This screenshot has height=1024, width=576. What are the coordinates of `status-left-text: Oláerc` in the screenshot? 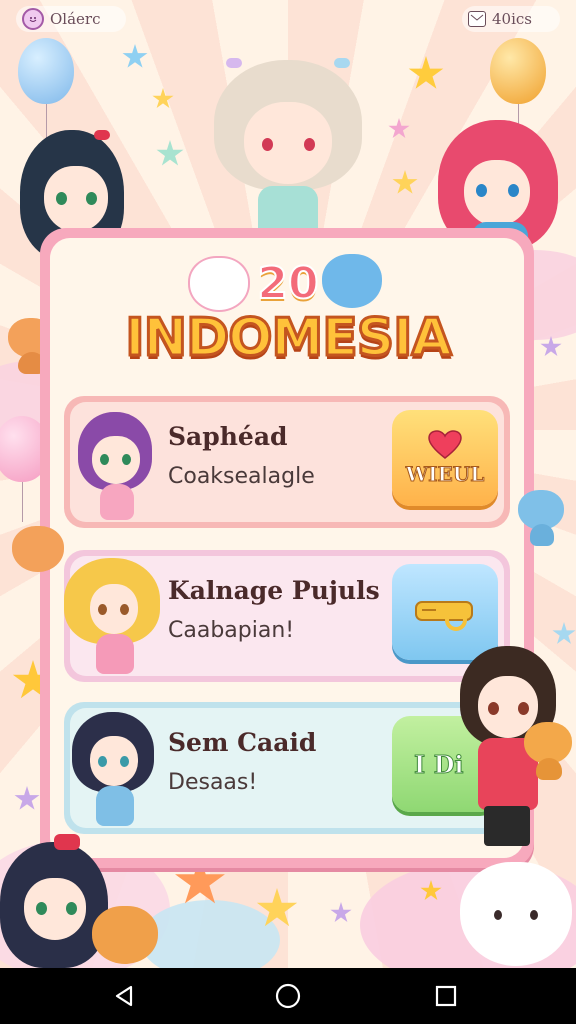 It's located at (75, 19).